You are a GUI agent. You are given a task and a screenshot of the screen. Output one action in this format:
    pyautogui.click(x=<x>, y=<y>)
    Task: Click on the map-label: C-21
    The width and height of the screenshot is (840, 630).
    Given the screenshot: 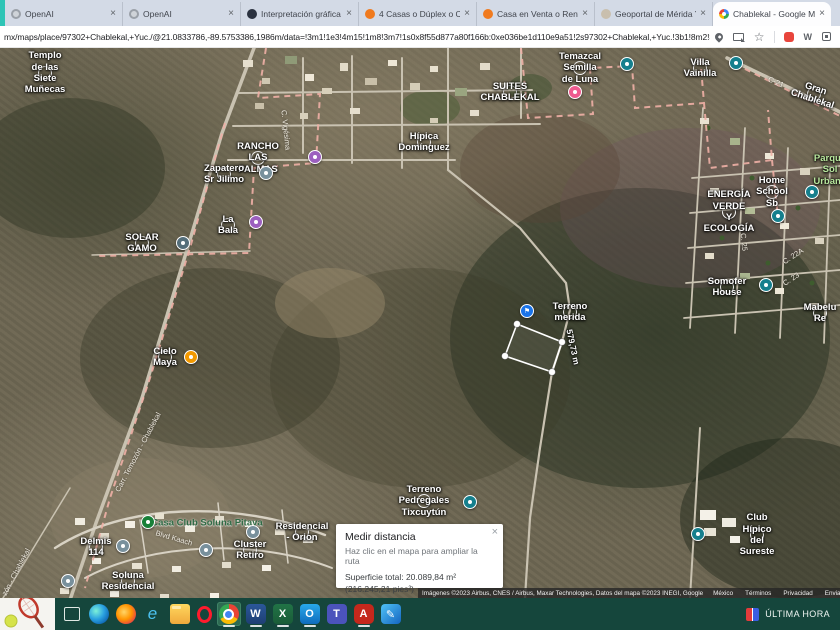 What is the action you would take?
    pyautogui.click(x=776, y=82)
    